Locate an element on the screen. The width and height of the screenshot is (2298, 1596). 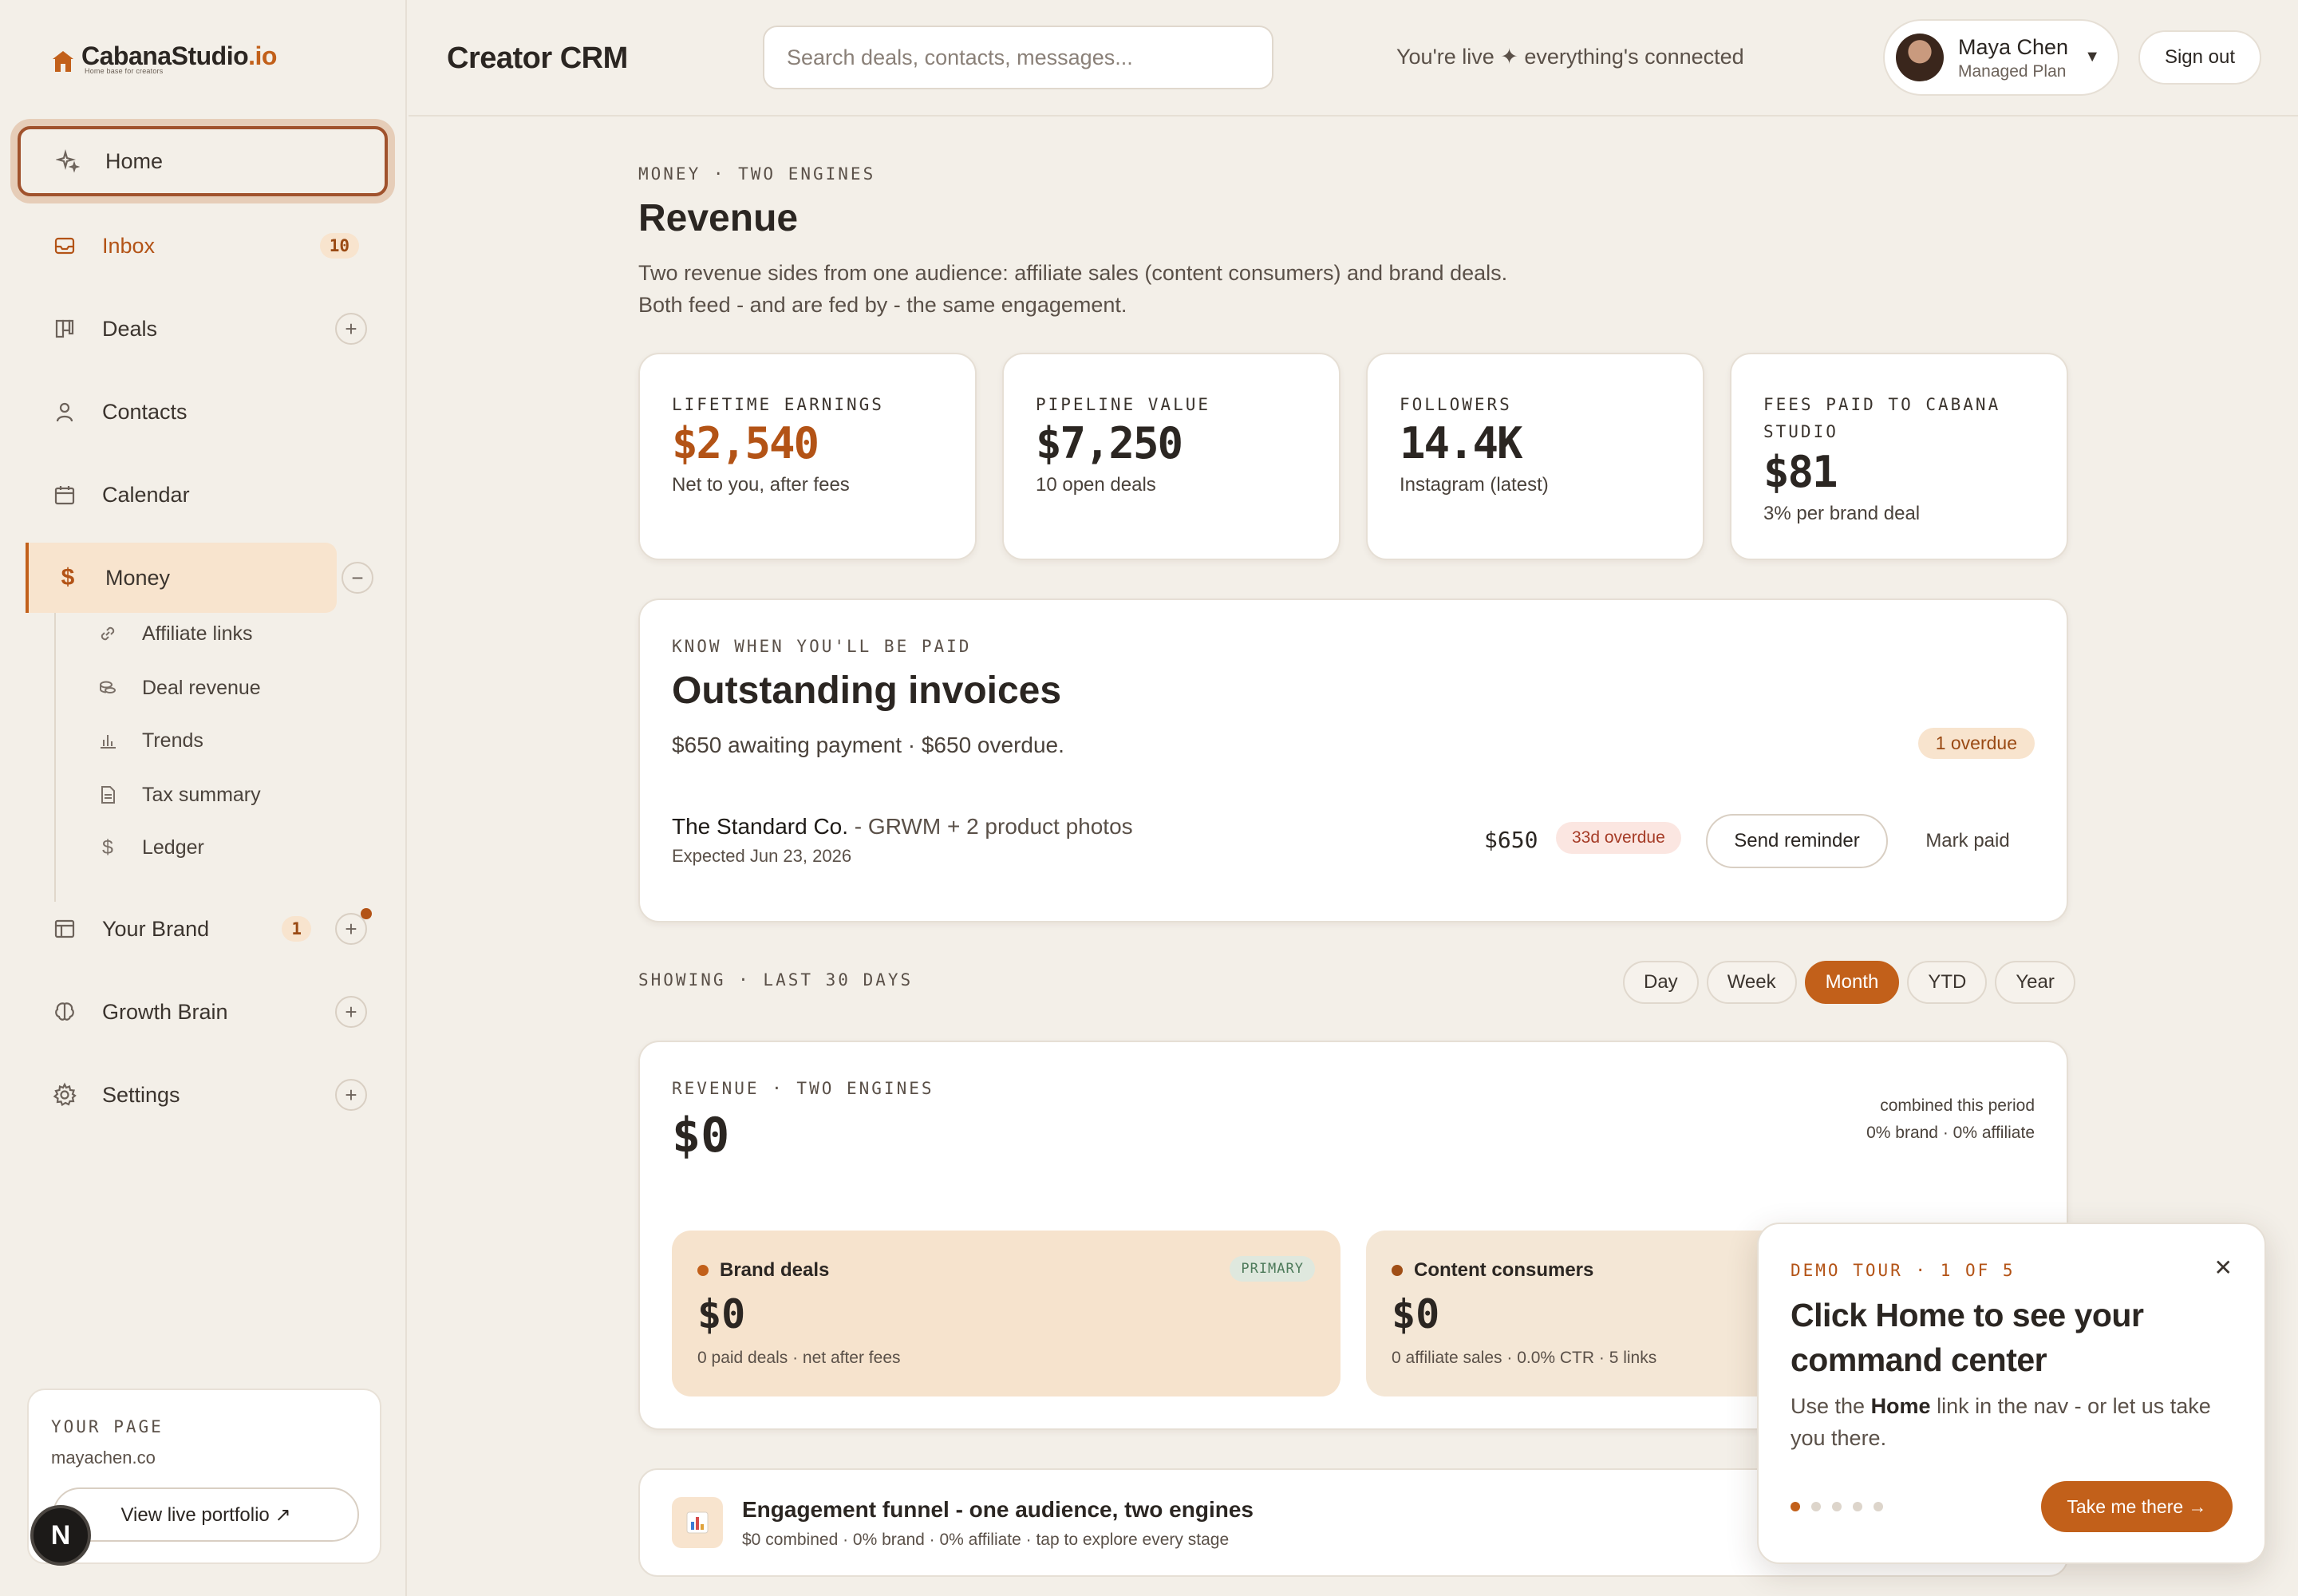
sparkle-icon is located at coordinates (68, 161).